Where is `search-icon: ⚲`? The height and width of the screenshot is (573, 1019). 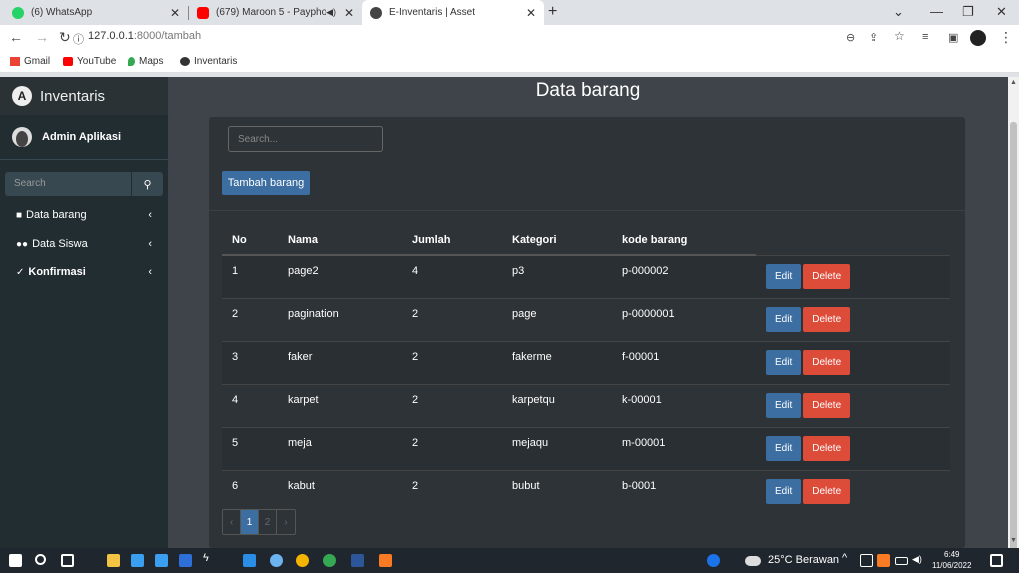
search-icon: ⚲ is located at coordinates (147, 184).